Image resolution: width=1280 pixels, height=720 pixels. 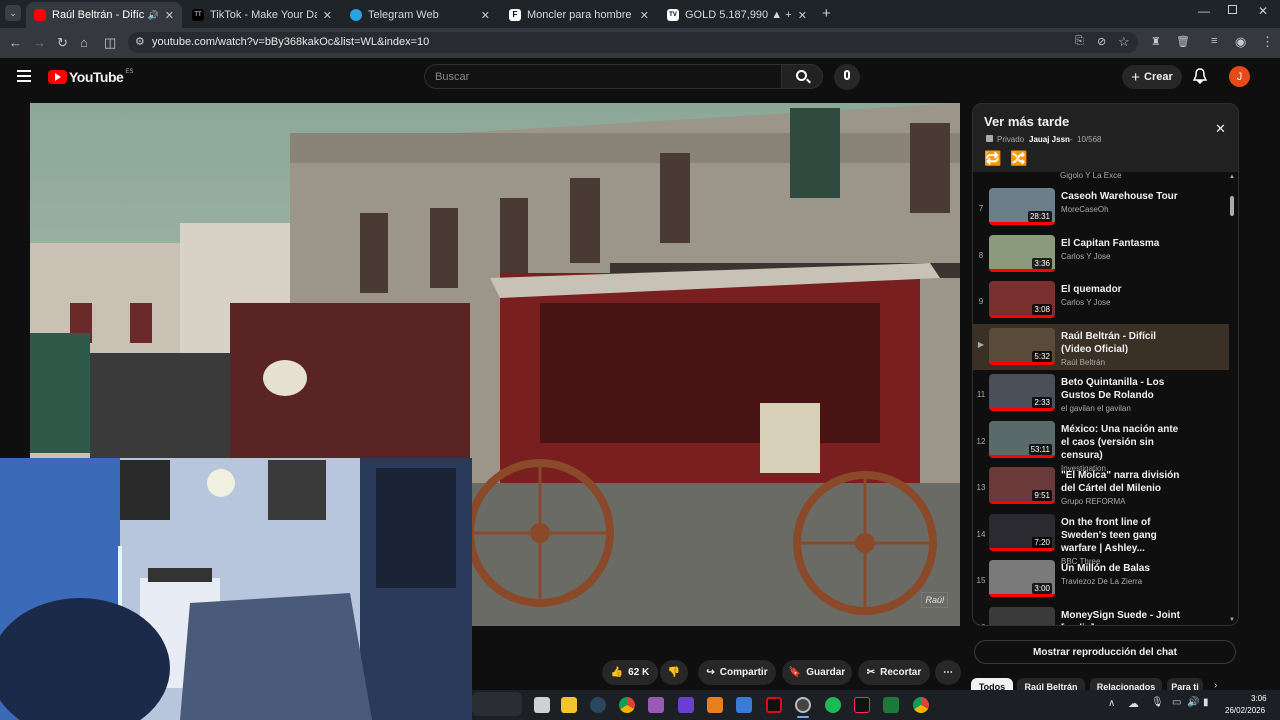 What do you see at coordinates (1083, 362) in the screenshot?
I see `item-channel: Raúl Beltrán` at bounding box center [1083, 362].